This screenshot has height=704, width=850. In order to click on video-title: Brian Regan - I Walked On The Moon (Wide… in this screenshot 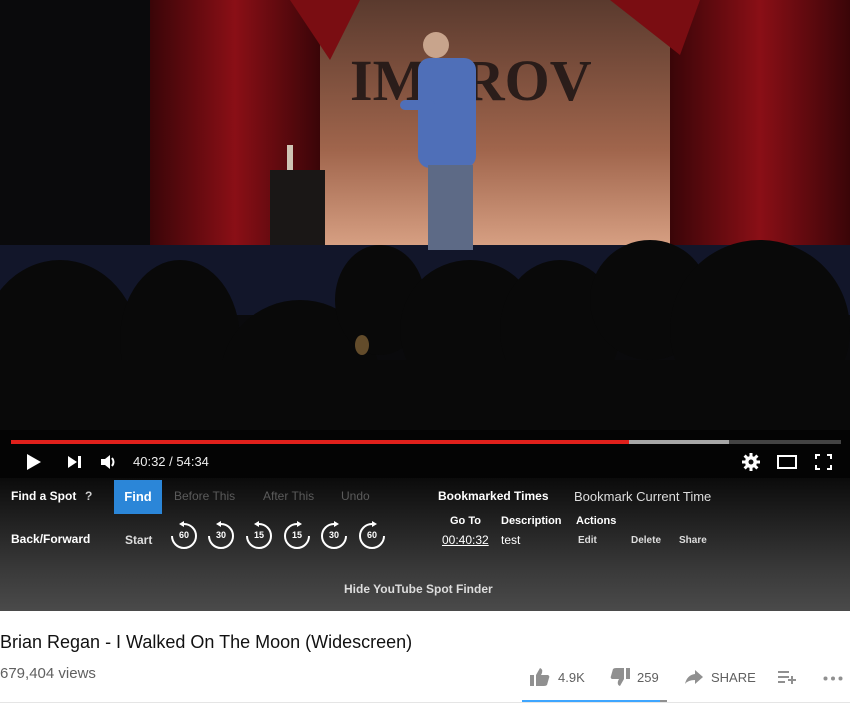, I will do `click(206, 642)`.